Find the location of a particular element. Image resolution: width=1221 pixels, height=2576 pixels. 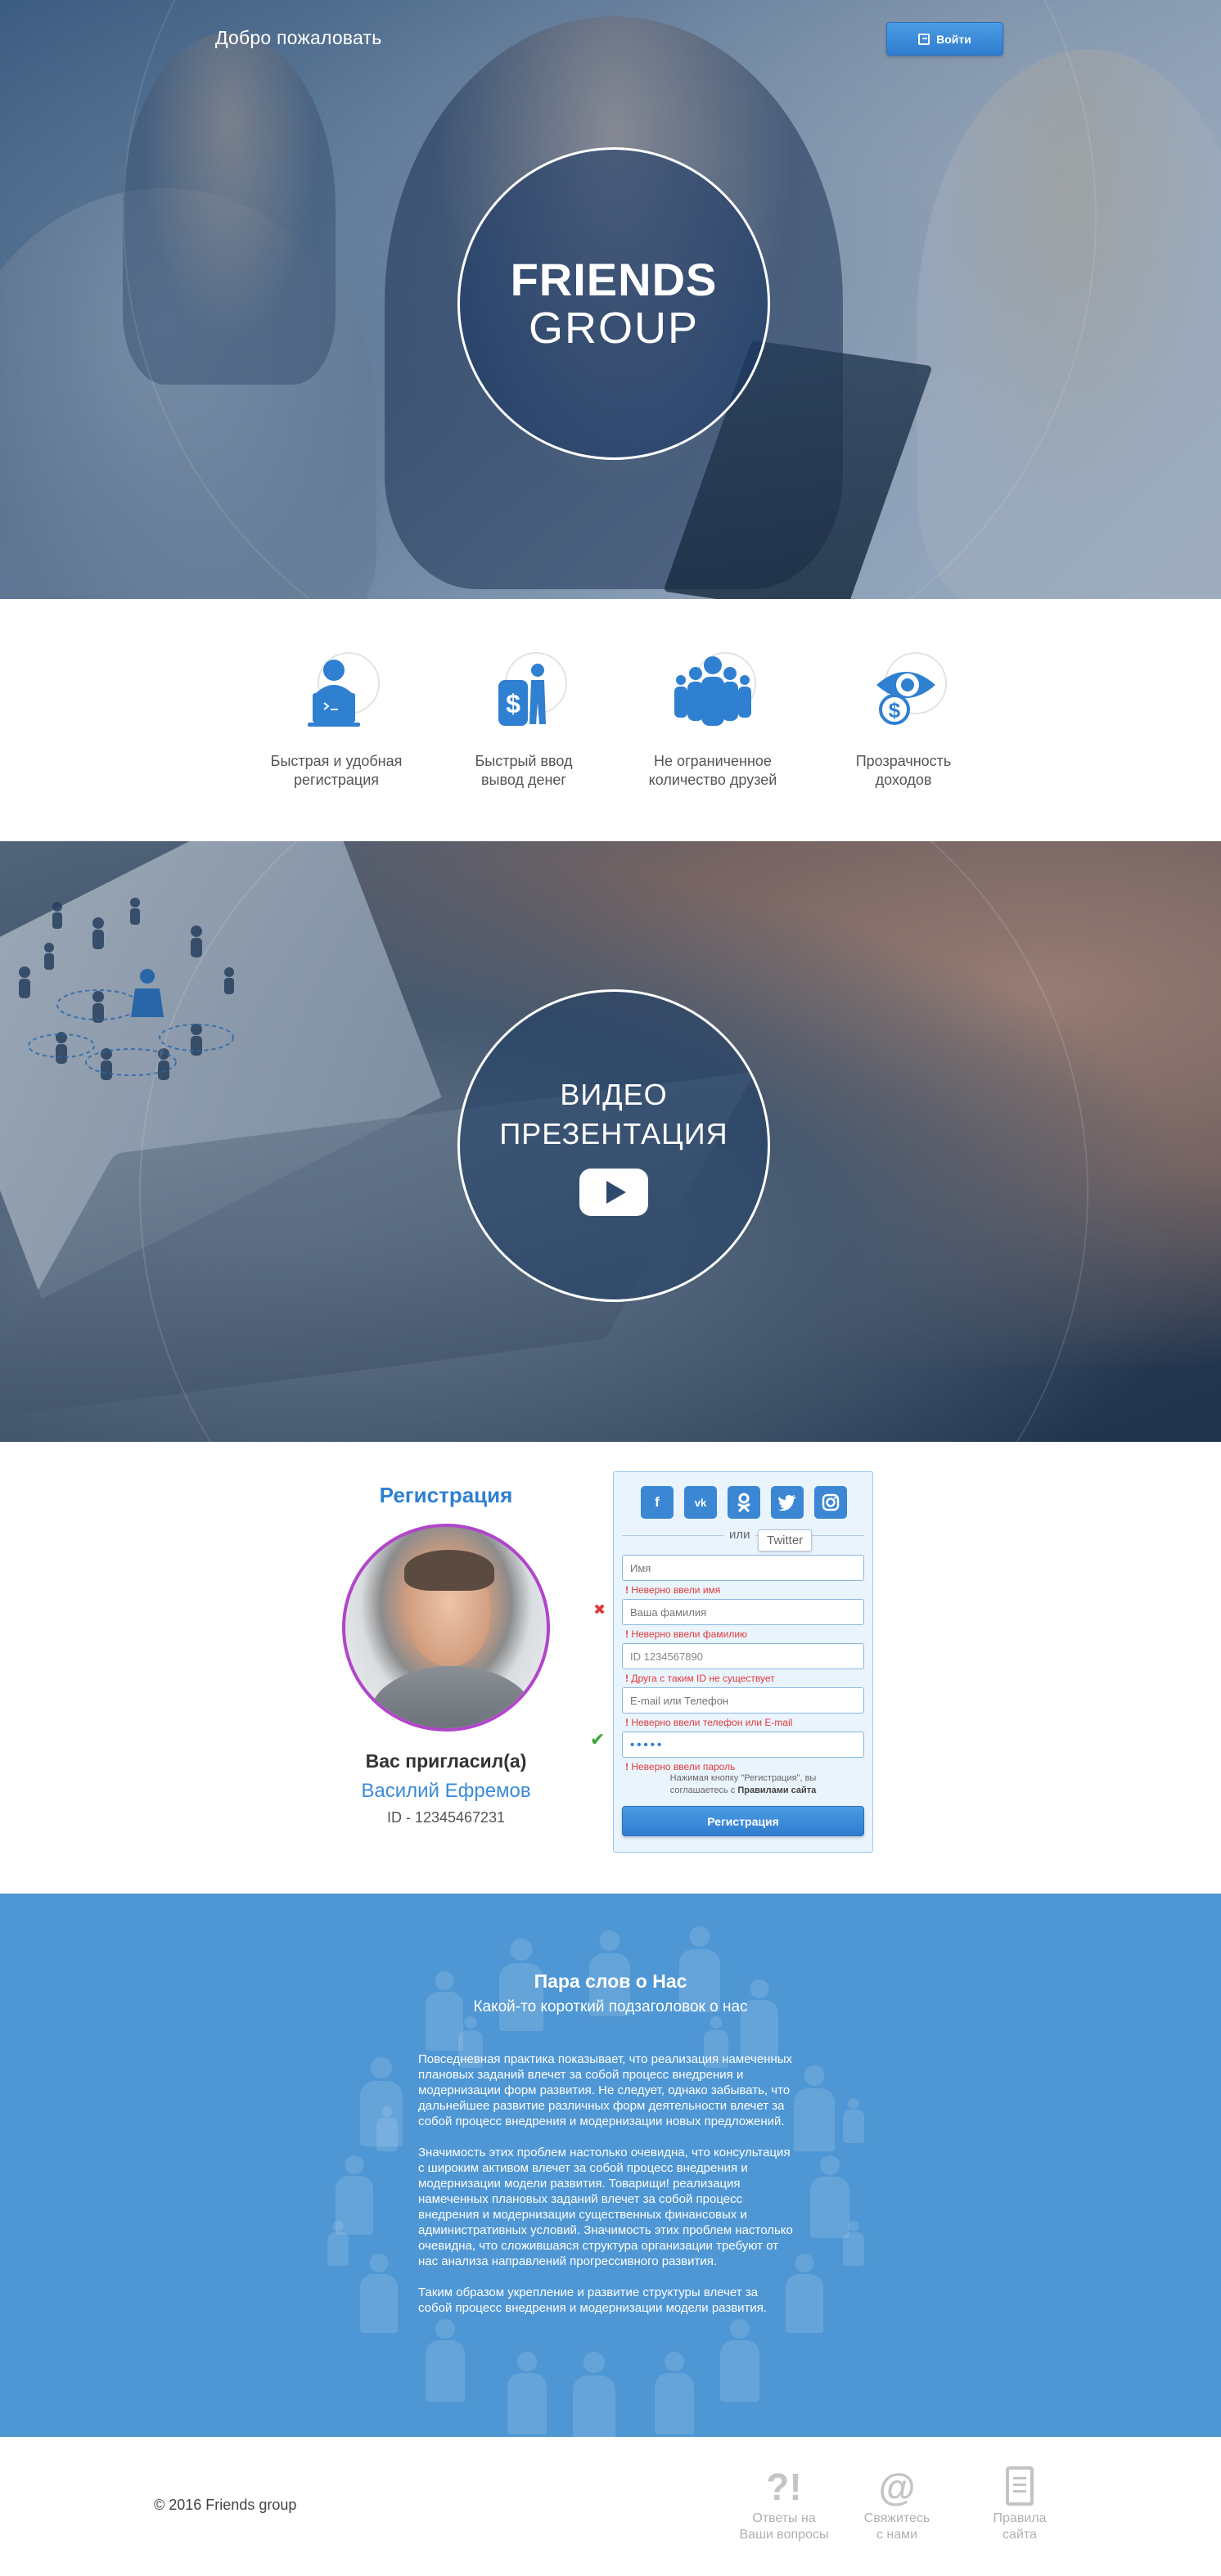

social-login-buttons: f vk is located at coordinates (744, 1502).